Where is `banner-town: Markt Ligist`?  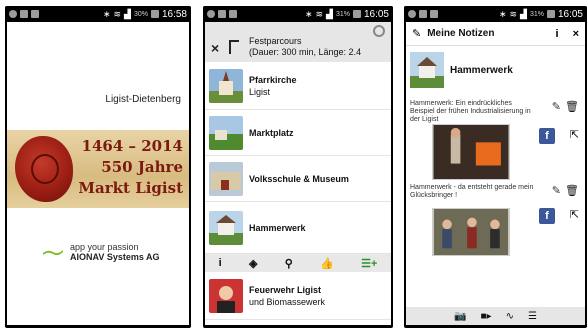 banner-town: Markt Ligist is located at coordinates (130, 188).